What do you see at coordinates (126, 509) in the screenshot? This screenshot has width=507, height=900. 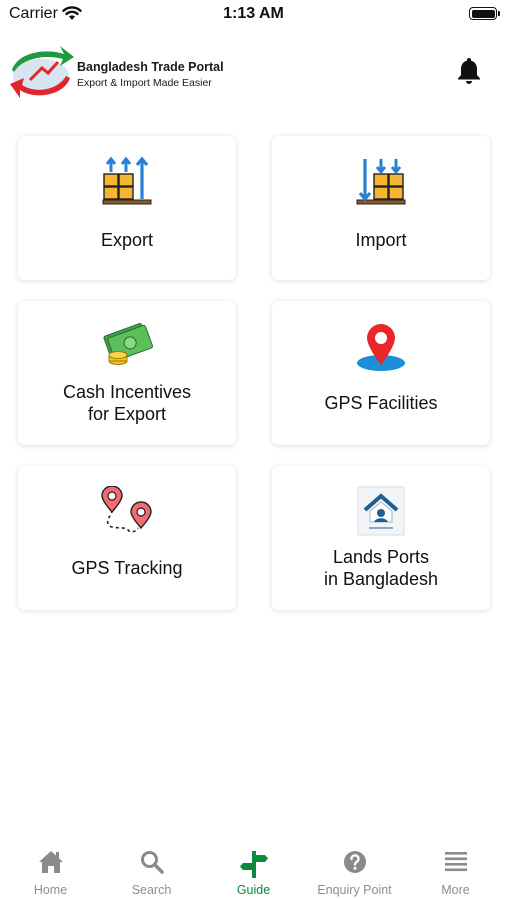 I see `route-pins-icon` at bounding box center [126, 509].